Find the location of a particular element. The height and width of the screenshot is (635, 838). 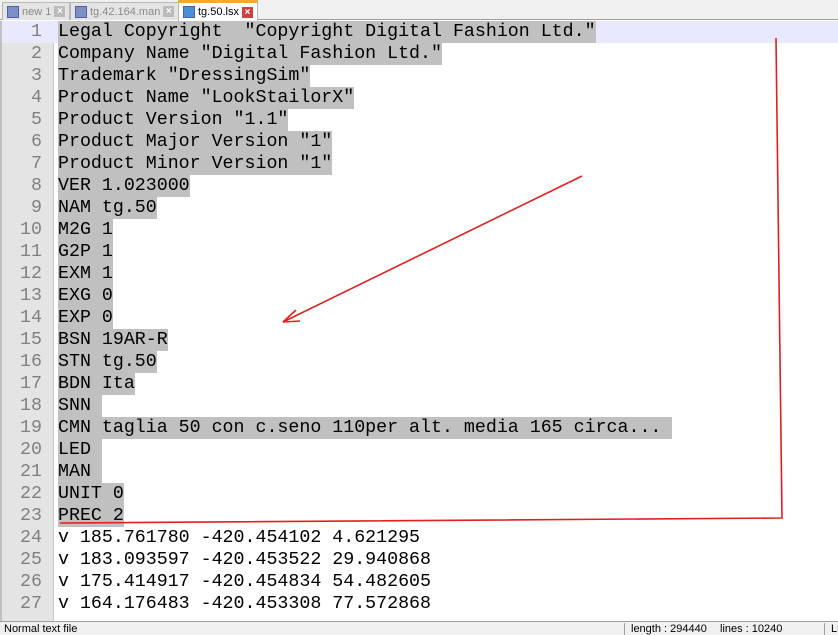

editor-line: 5 Product Version "1.1" is located at coordinates (420, 120).